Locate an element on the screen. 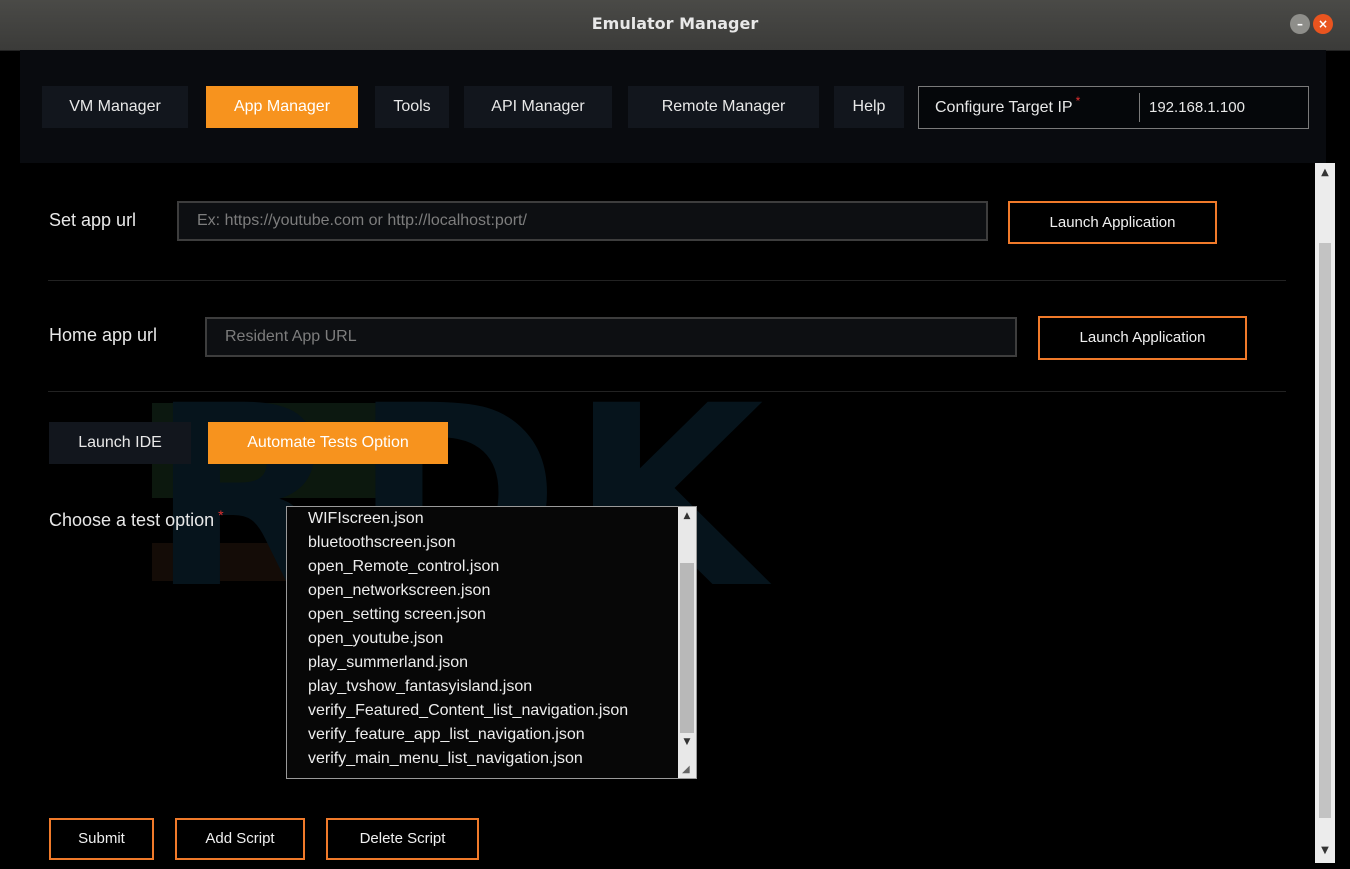 This screenshot has height=869, width=1350. nav-app-manager: App Manager is located at coordinates (282, 107).